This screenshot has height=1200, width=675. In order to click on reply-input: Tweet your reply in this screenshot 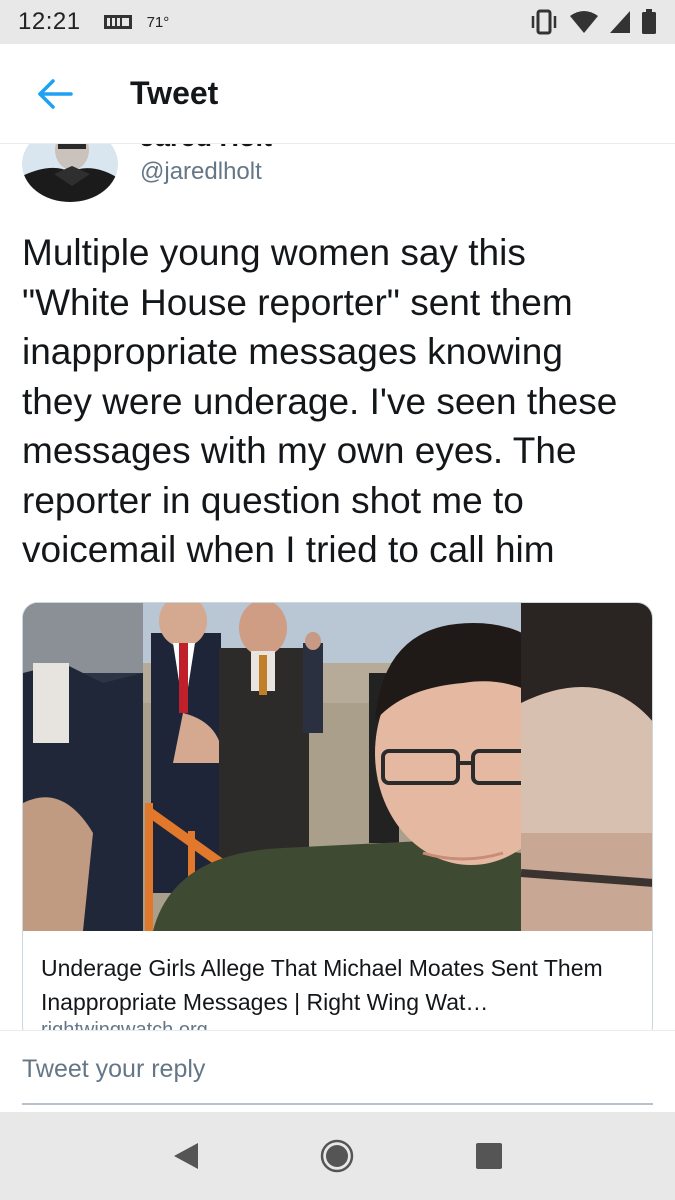, I will do `click(113, 1069)`.